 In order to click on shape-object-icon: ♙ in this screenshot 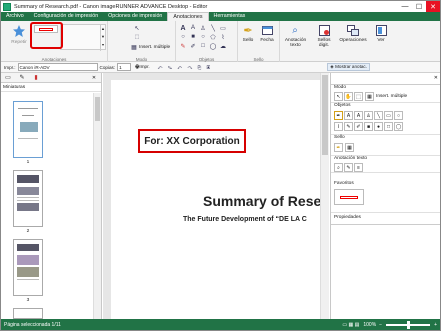, I will do `click(368, 115)`.